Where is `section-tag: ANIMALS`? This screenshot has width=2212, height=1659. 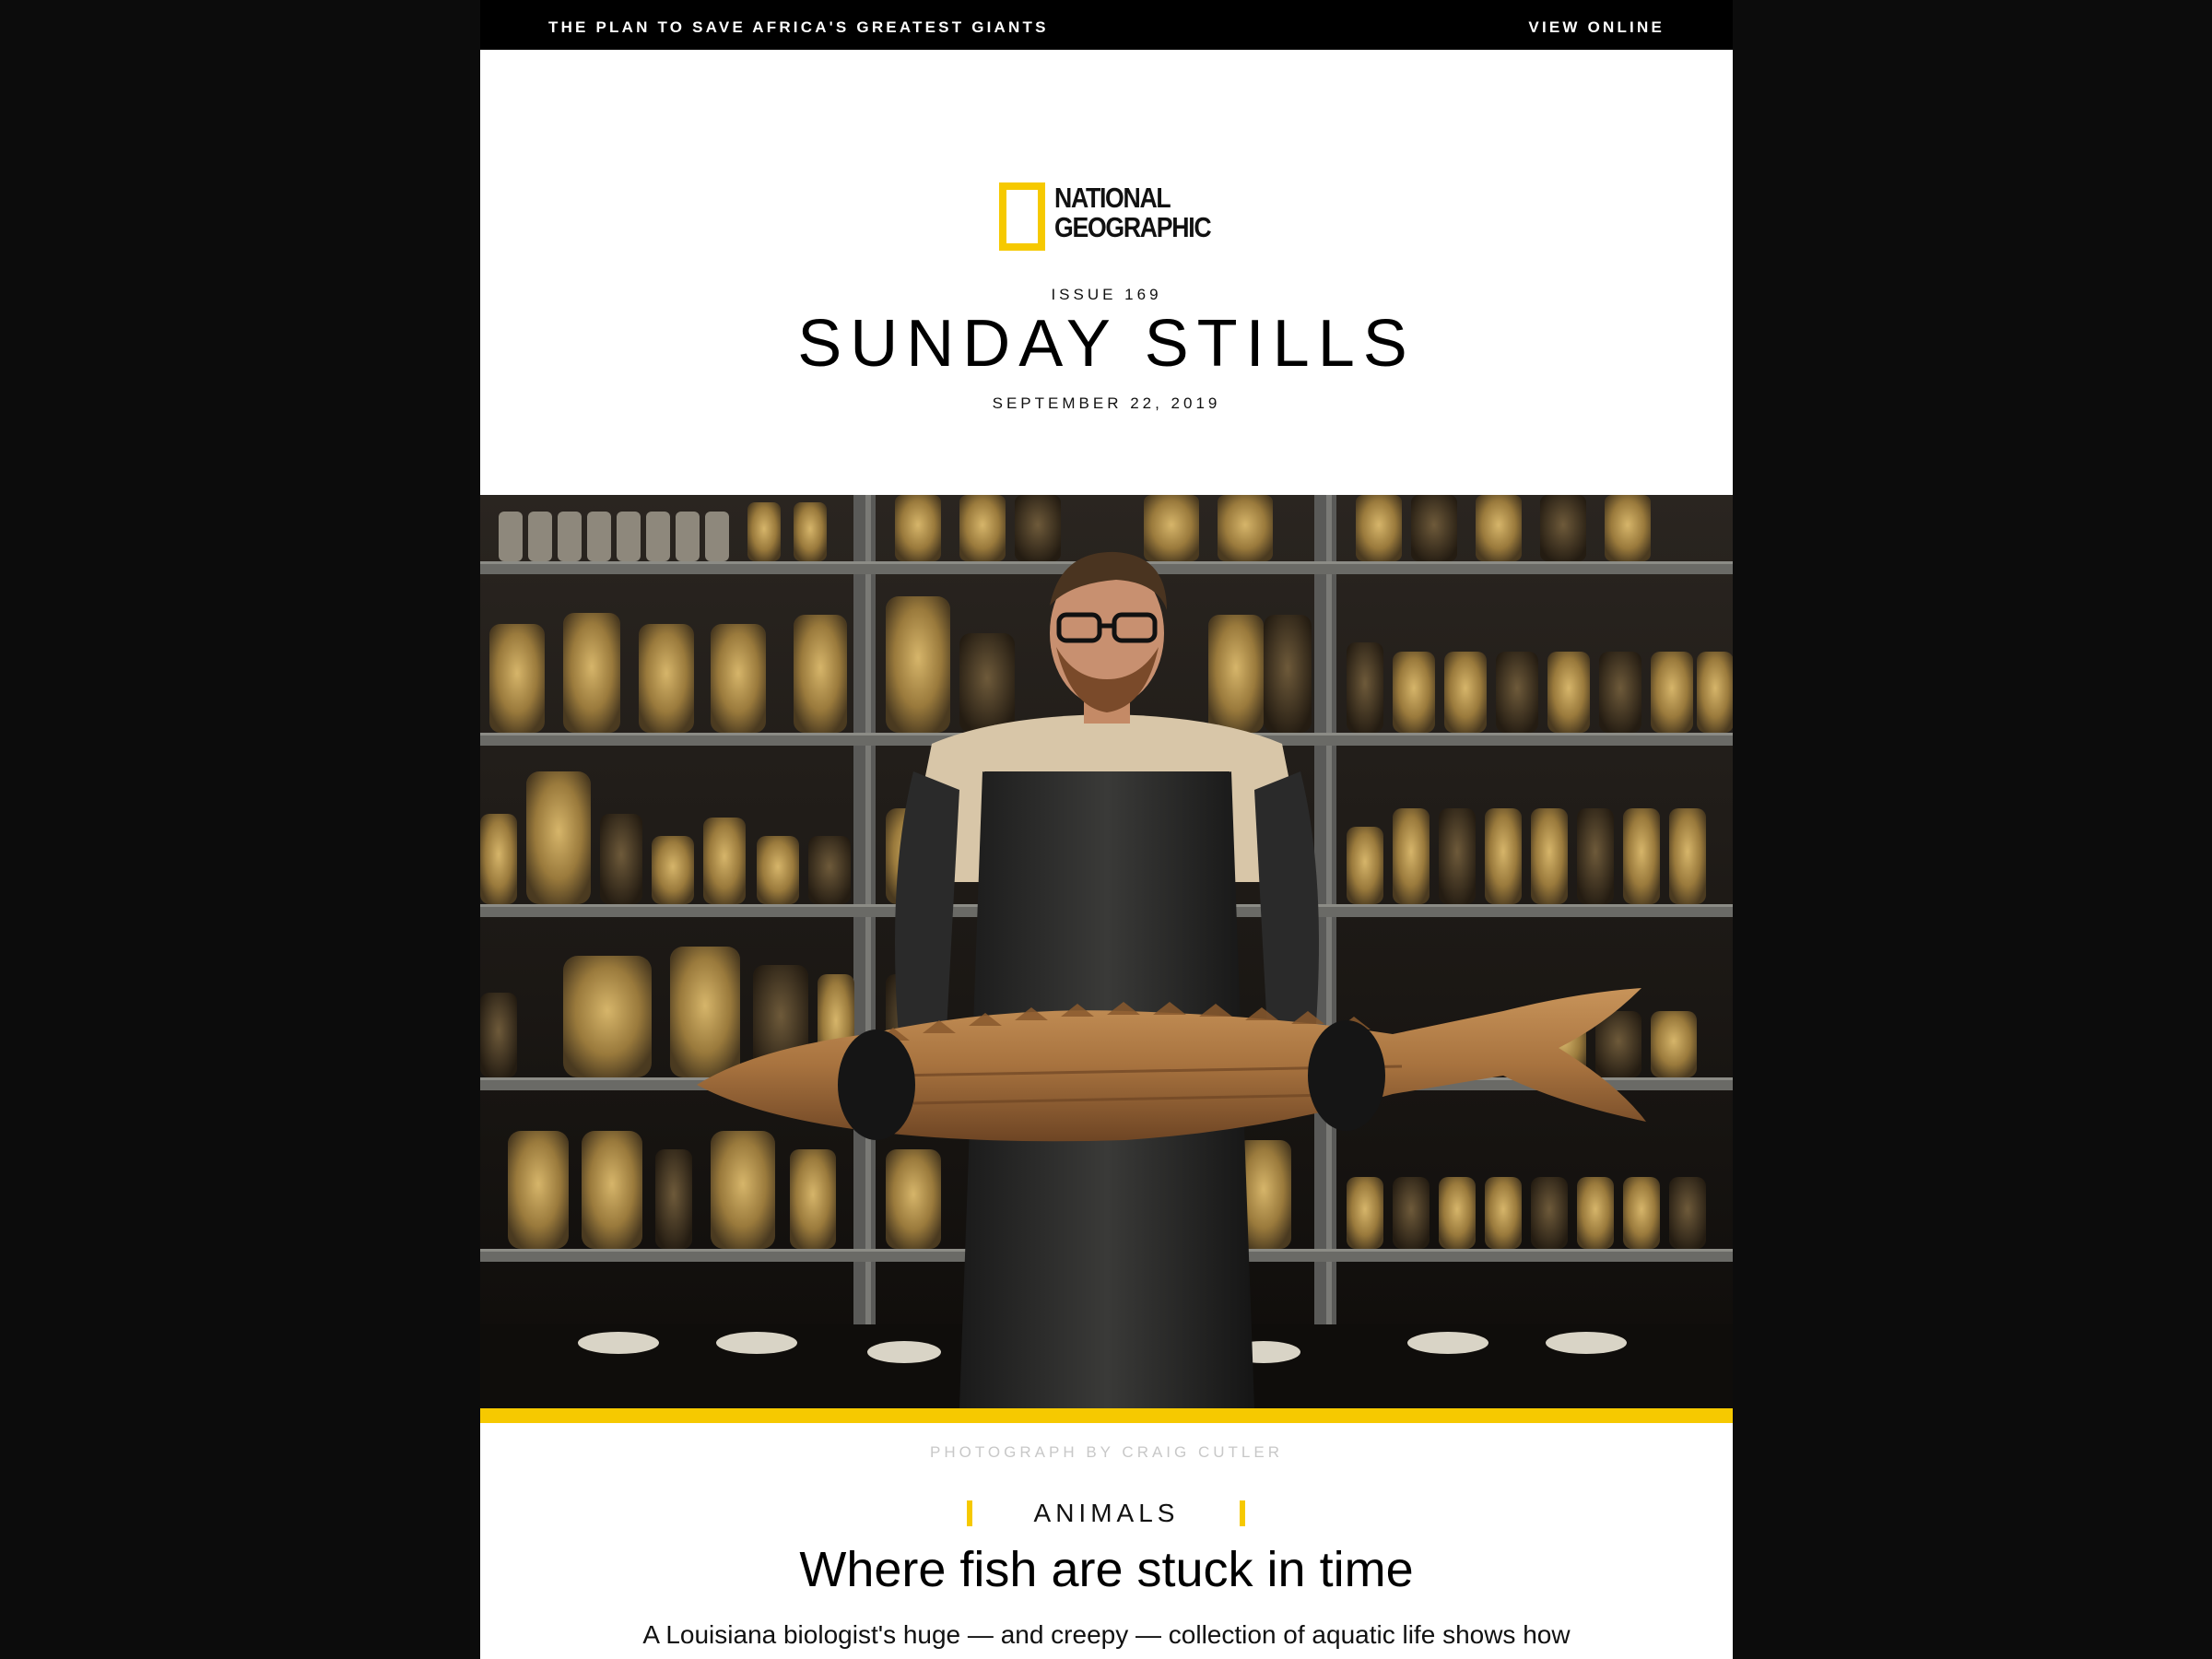 section-tag: ANIMALS is located at coordinates (1106, 1514).